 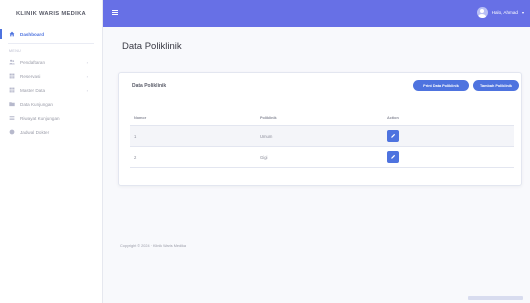 I want to click on scroll-to-top-button, so click(x=495, y=298).